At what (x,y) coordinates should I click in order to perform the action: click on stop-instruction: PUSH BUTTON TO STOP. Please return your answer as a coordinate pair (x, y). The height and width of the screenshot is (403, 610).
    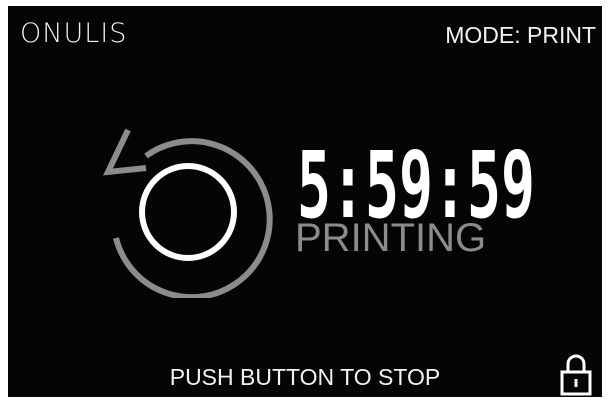
    Looking at the image, I should click on (305, 377).